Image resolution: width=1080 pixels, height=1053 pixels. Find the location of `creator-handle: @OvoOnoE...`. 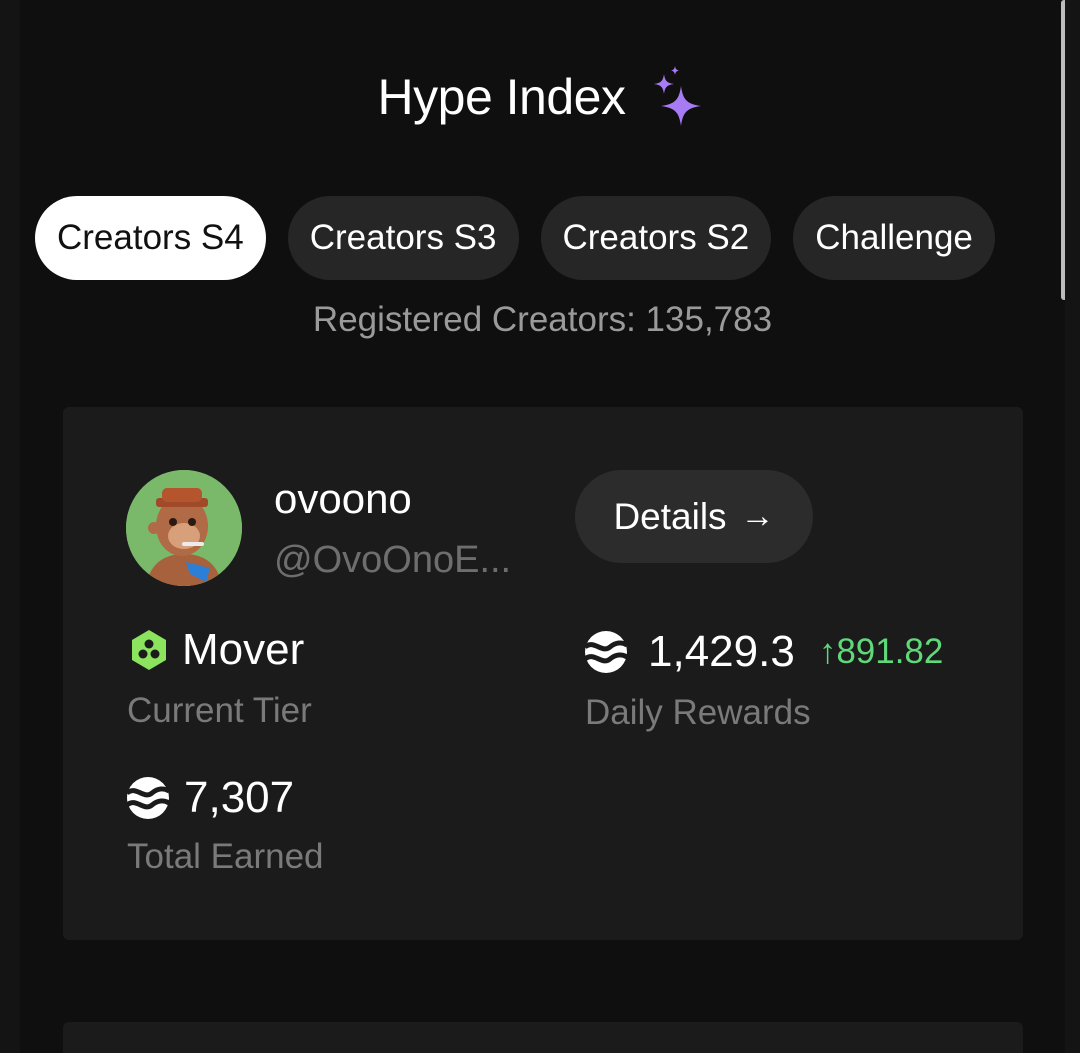

creator-handle: @OvoOnoE... is located at coordinates (393, 560).